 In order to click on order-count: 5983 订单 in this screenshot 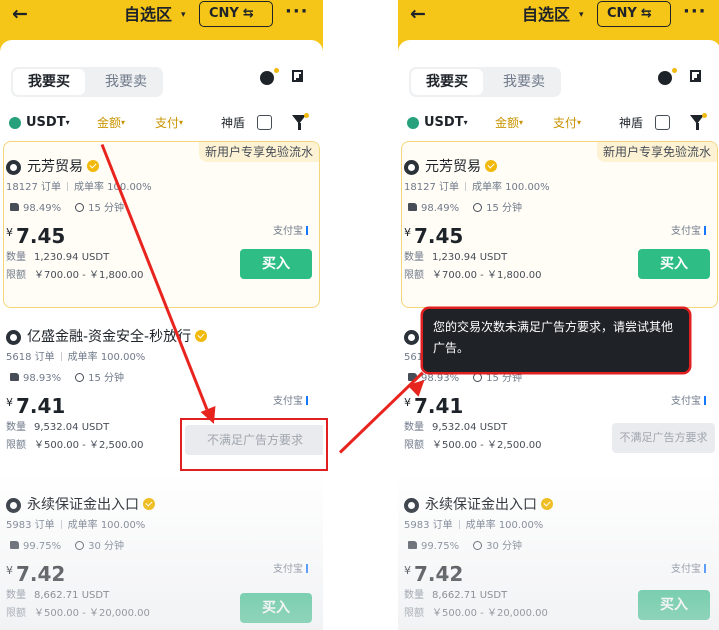, I will do `click(30, 525)`.